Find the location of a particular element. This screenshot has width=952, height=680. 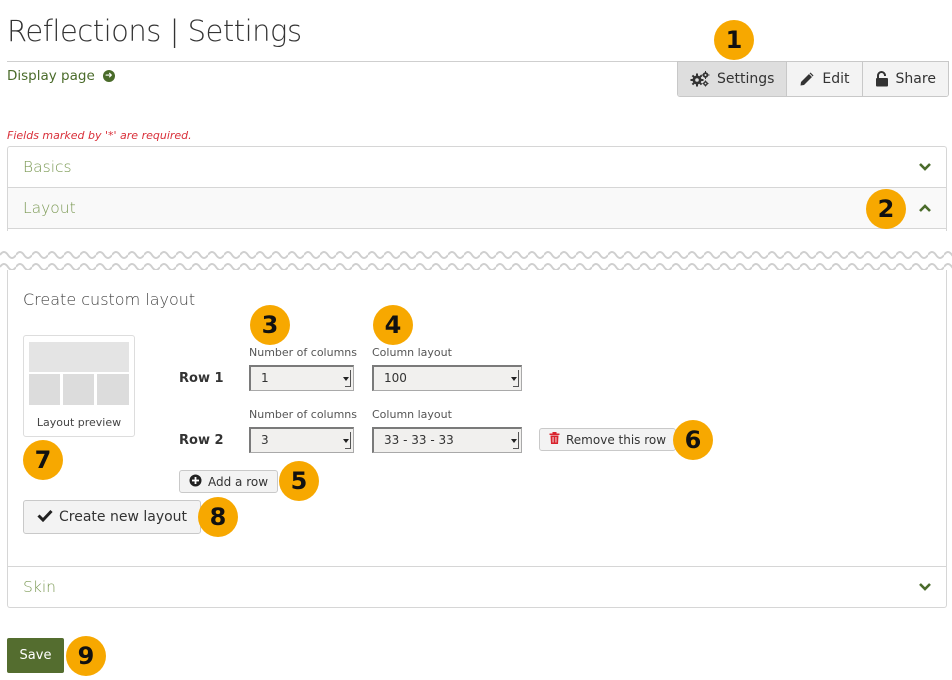

add-row-button: Add a row is located at coordinates (229, 481).